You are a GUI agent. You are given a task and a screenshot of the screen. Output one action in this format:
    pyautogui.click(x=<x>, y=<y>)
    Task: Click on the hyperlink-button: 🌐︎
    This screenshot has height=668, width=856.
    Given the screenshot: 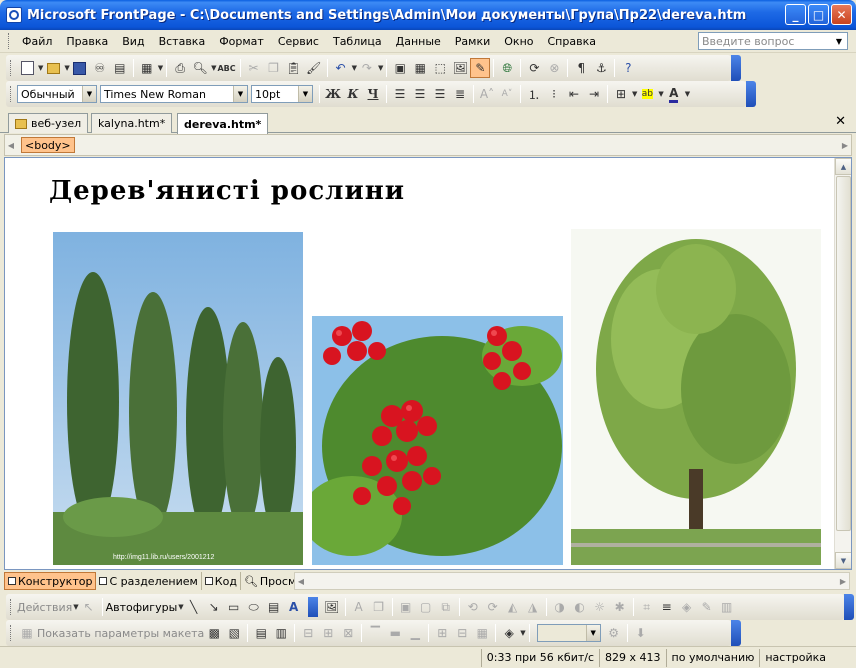 What is the action you would take?
    pyautogui.click(x=507, y=68)
    